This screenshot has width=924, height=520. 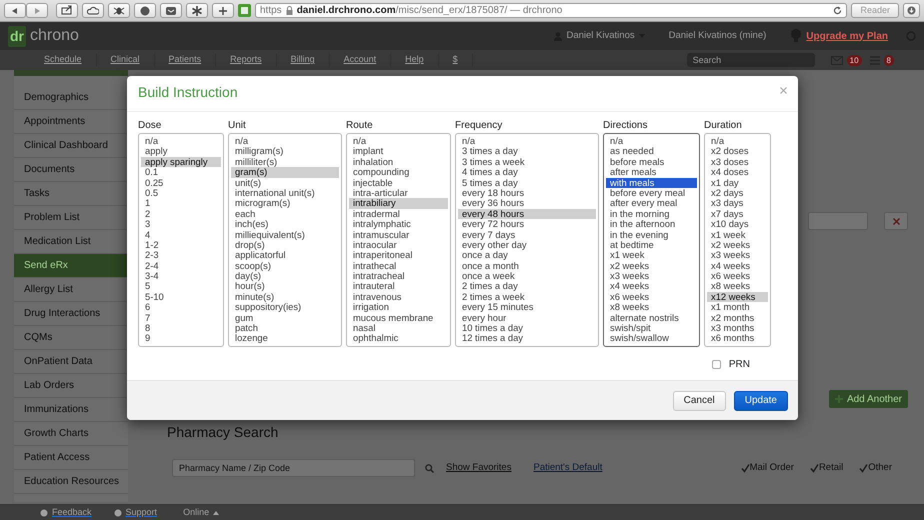 What do you see at coordinates (911, 10) in the screenshot?
I see `downloads-button` at bounding box center [911, 10].